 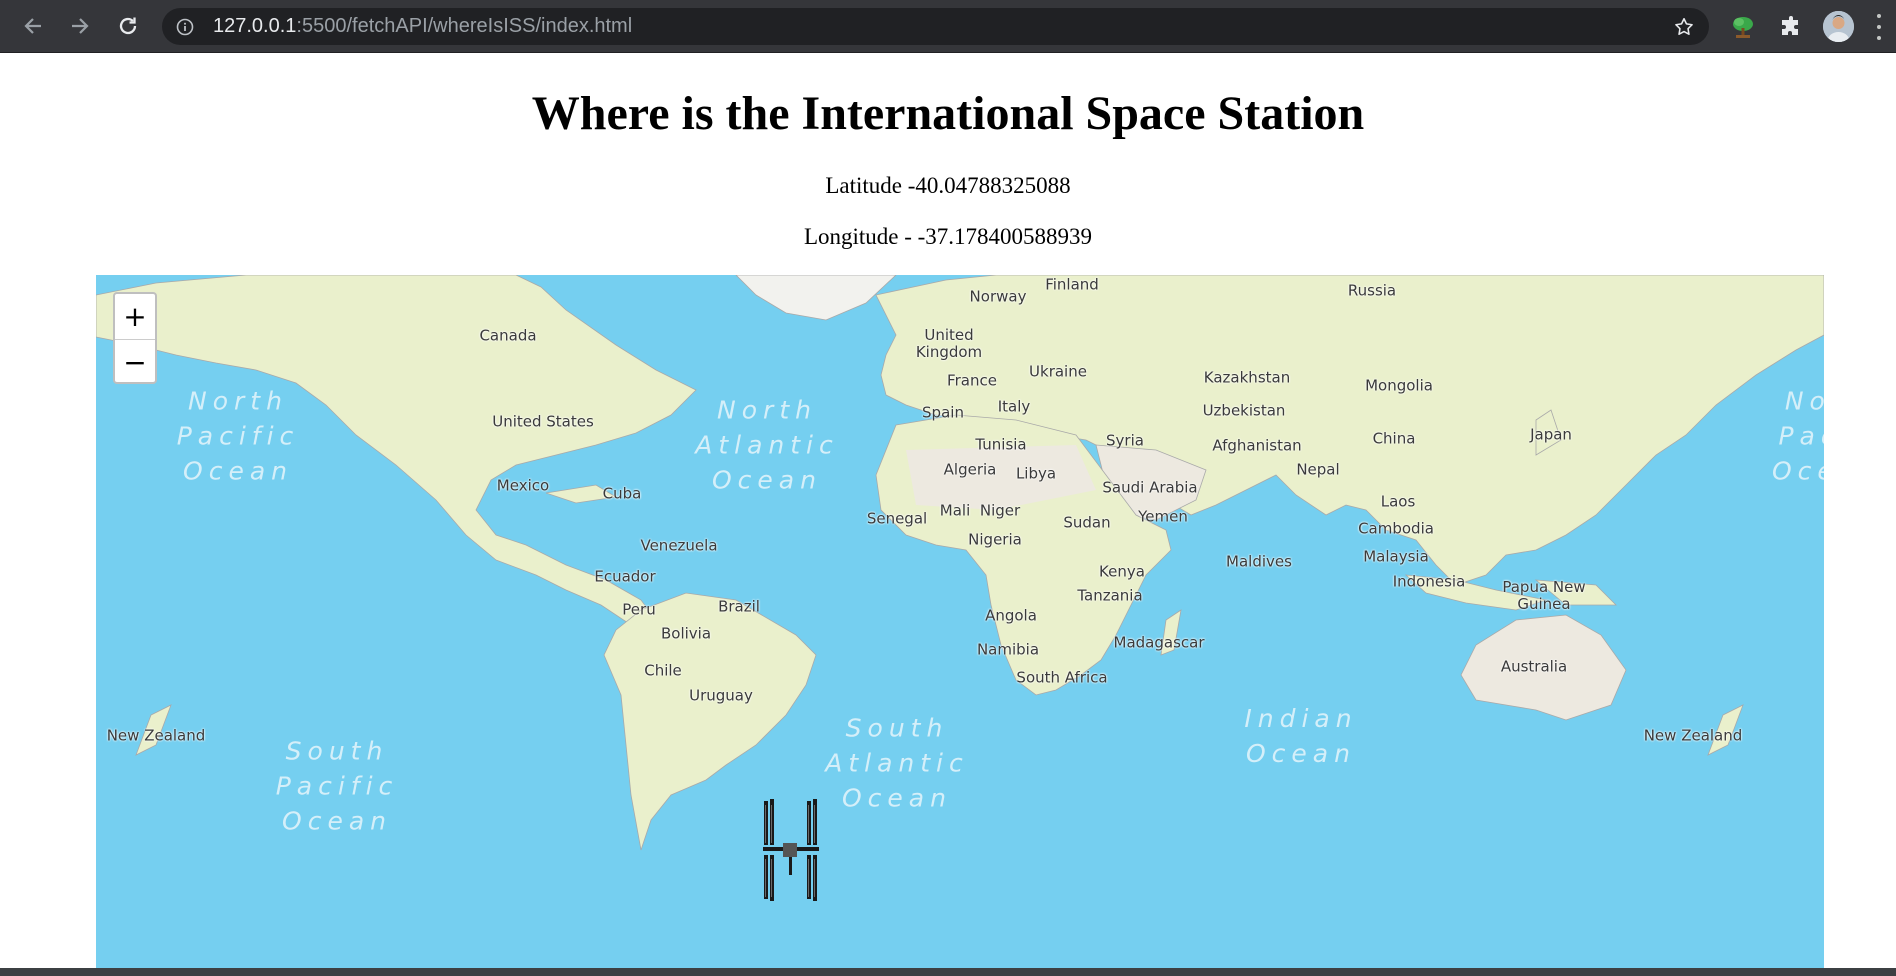 I want to click on map-label: Senegal, so click(x=897, y=518).